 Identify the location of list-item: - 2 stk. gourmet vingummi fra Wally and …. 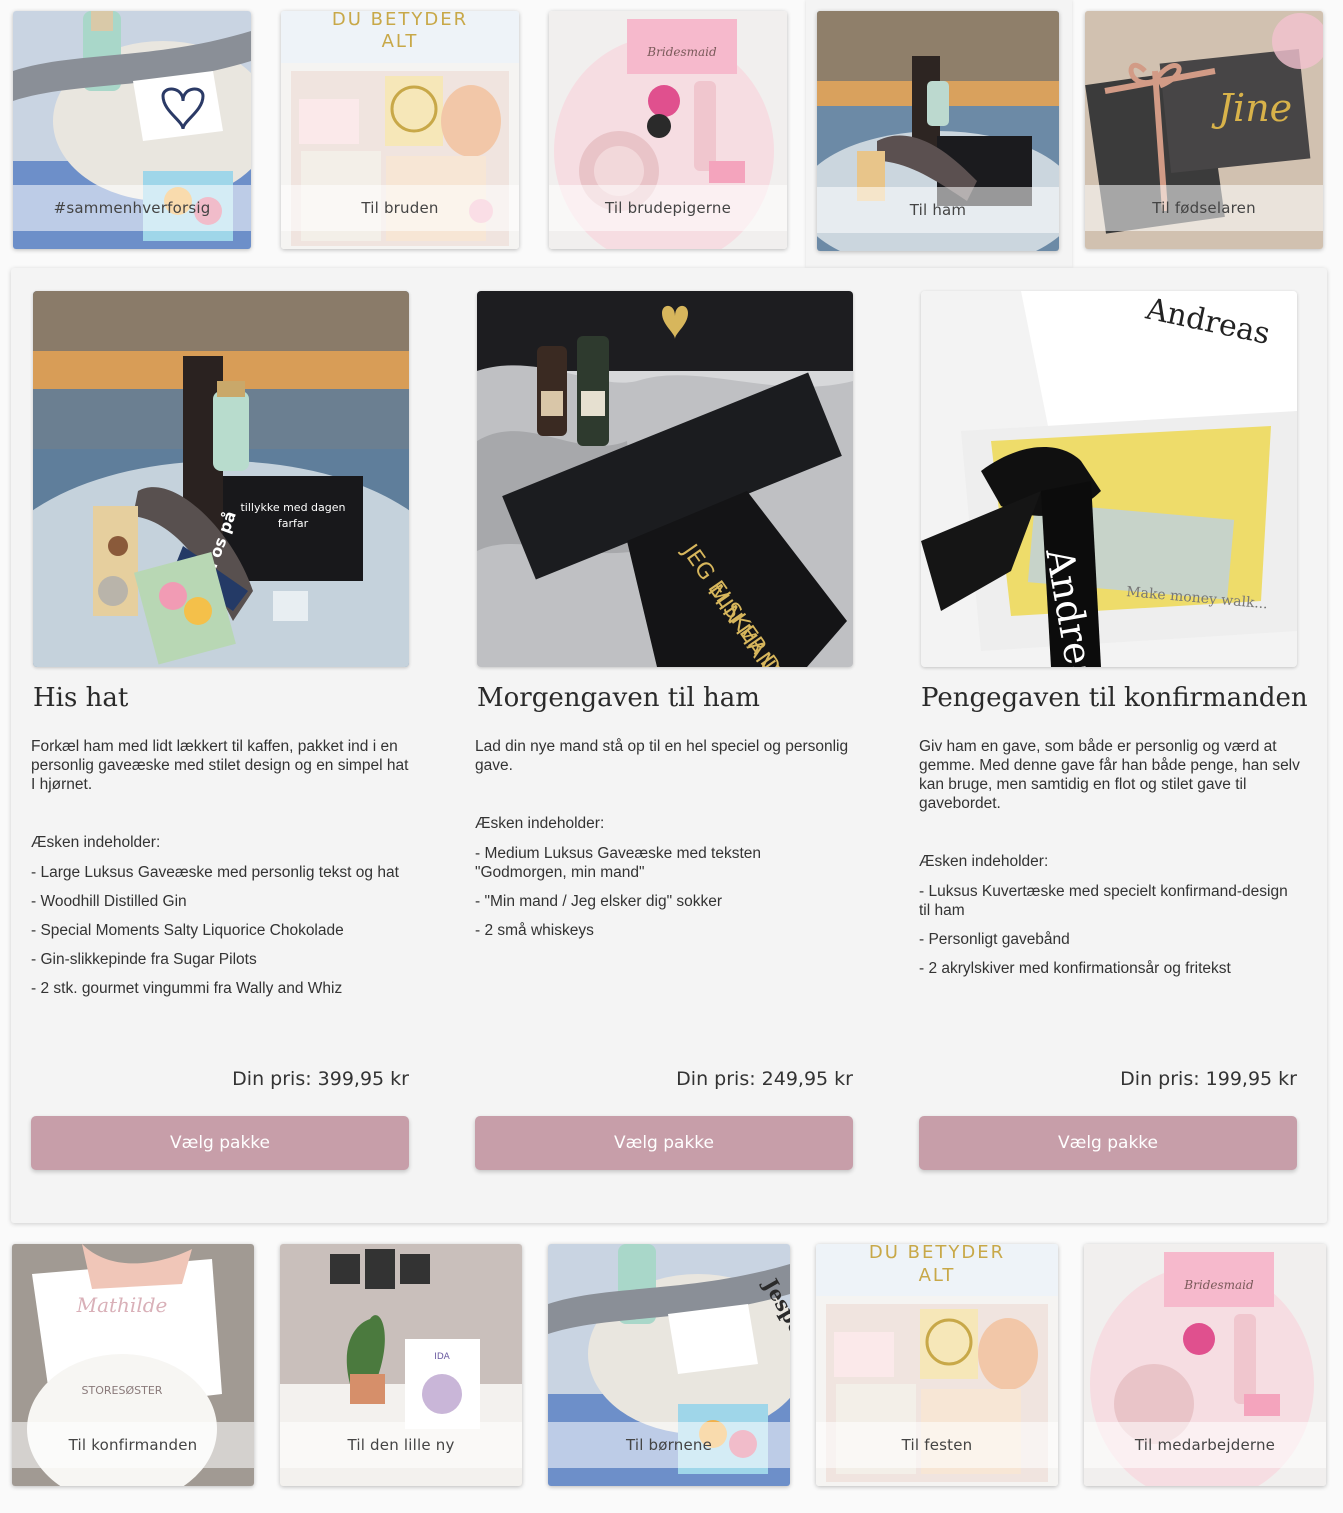
(187, 988).